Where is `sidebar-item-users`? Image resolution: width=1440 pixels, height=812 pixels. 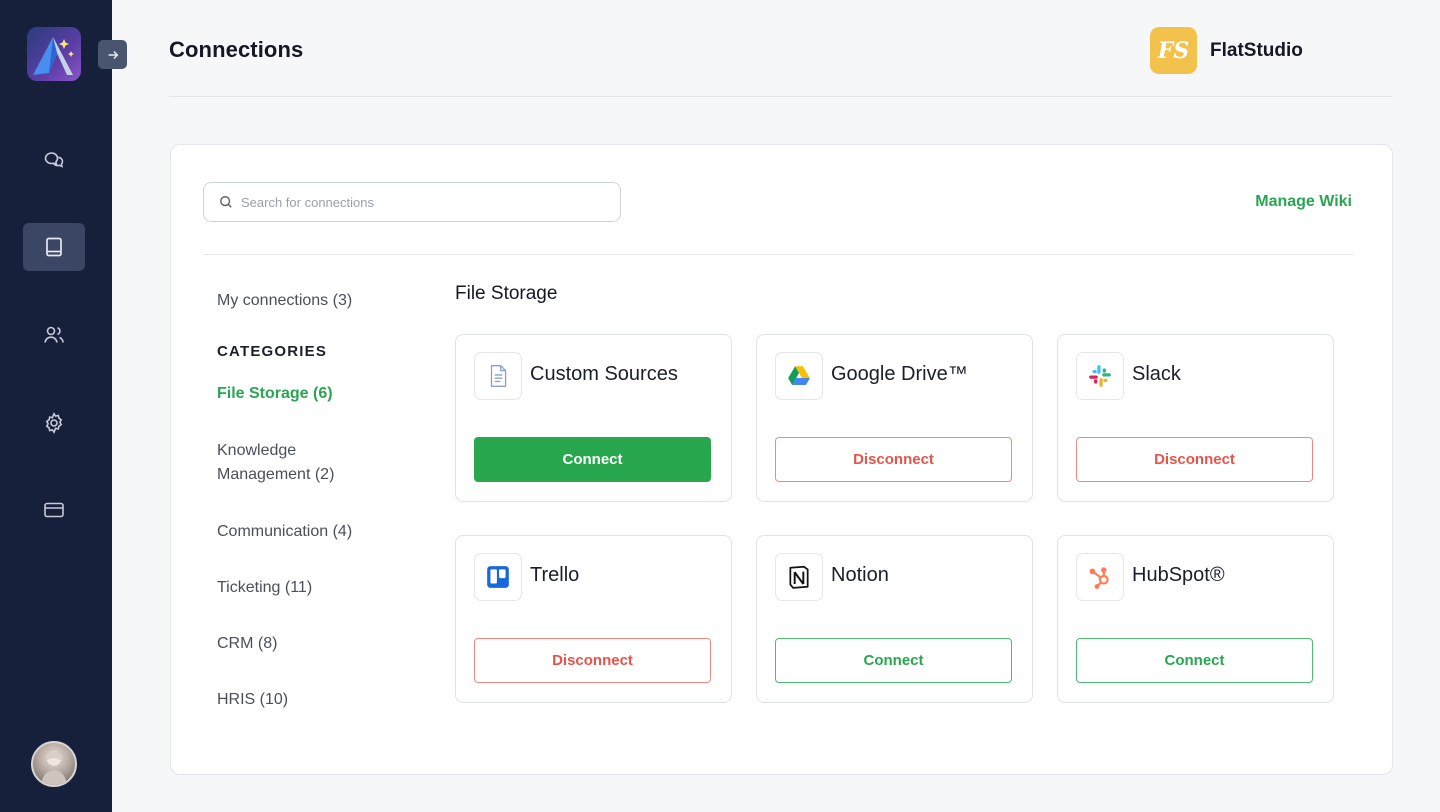 sidebar-item-users is located at coordinates (54, 335).